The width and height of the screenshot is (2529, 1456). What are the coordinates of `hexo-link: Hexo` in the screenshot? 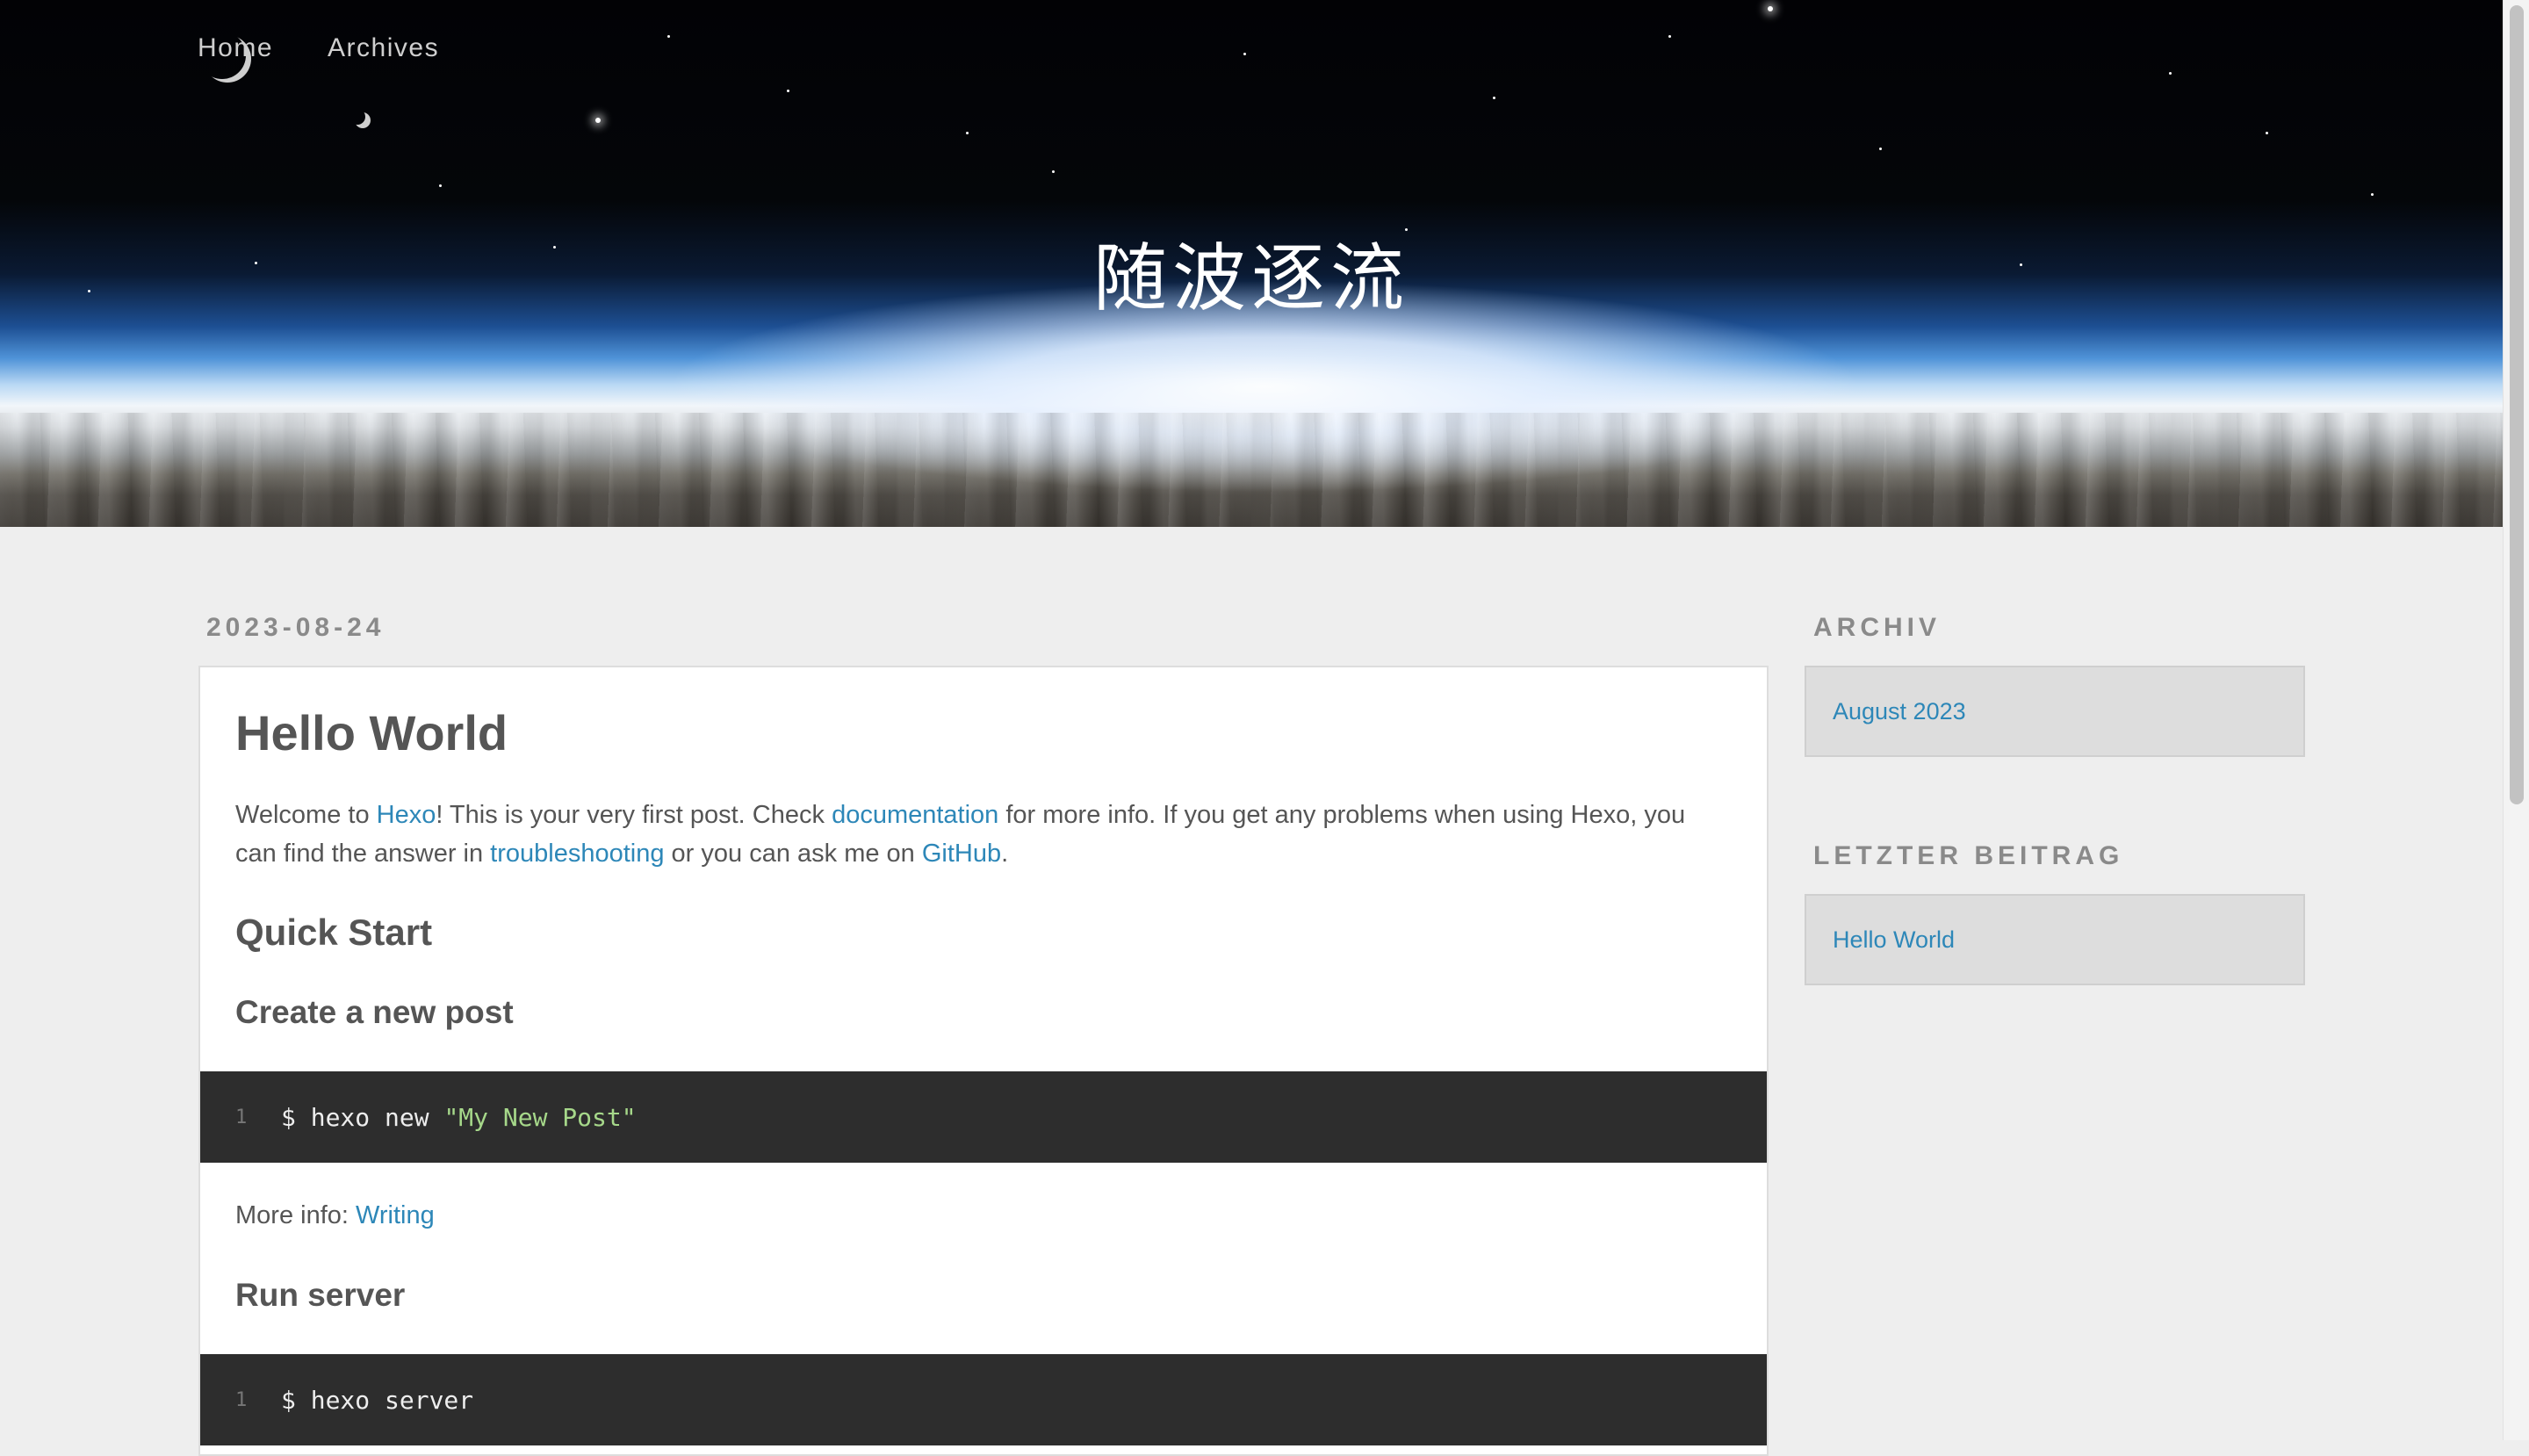 It's located at (407, 815).